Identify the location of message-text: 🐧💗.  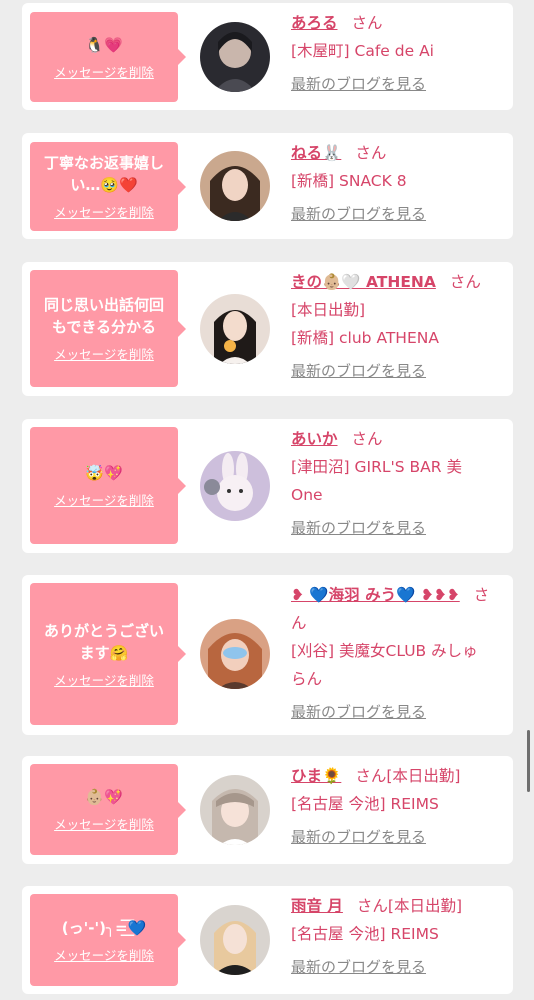
(104, 44).